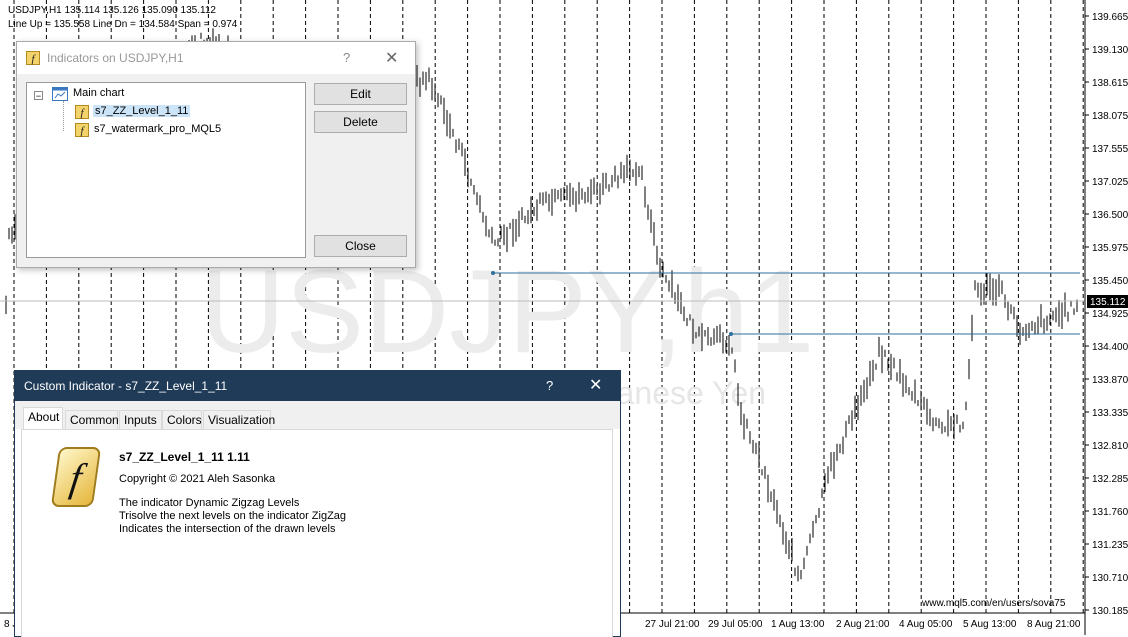  Describe the element at coordinates (1110, 215) in the screenshot. I see `price-label: 136.500` at that location.